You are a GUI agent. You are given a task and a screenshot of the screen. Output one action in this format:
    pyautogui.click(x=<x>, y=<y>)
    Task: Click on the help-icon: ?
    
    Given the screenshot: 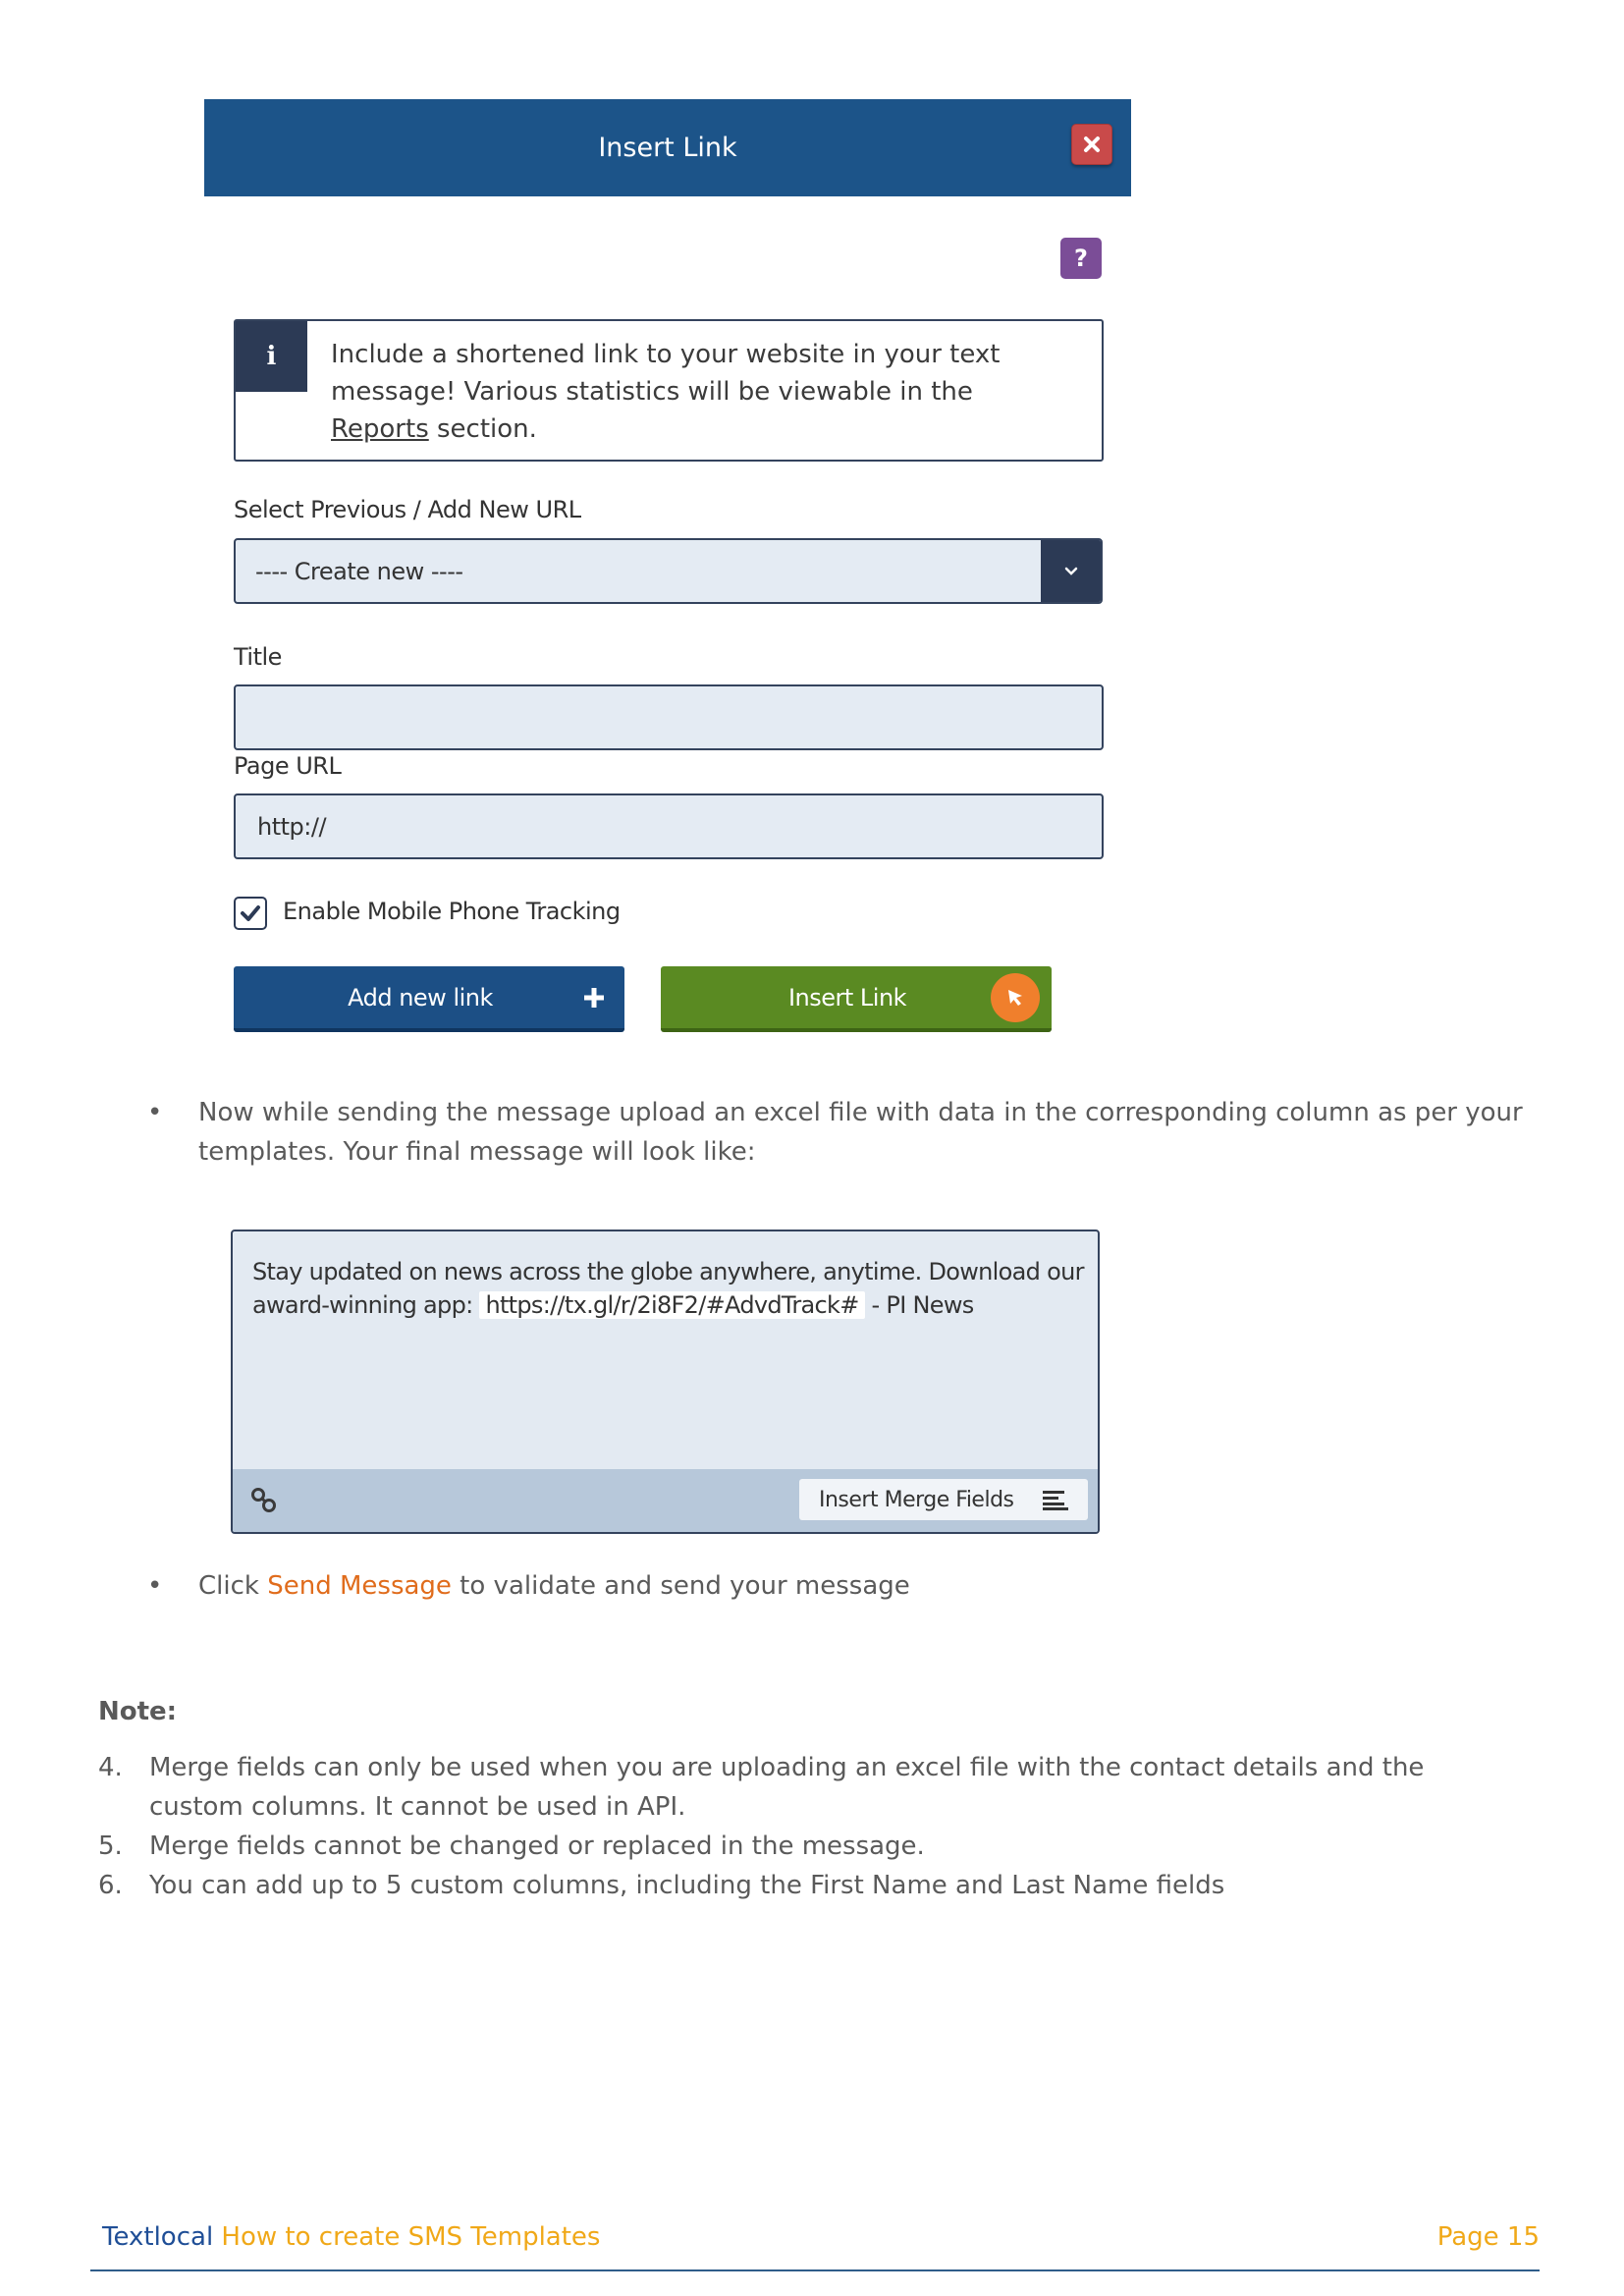 What is the action you would take?
    pyautogui.click(x=1081, y=258)
    